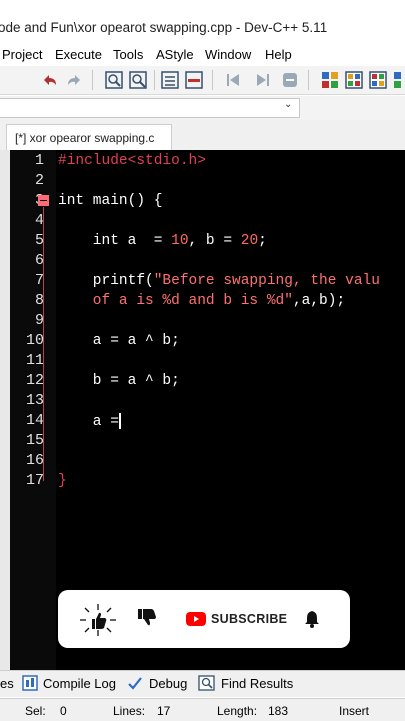 This screenshot has width=405, height=721. Describe the element at coordinates (123, 201) in the screenshot. I see `code-token: main() {` at that location.